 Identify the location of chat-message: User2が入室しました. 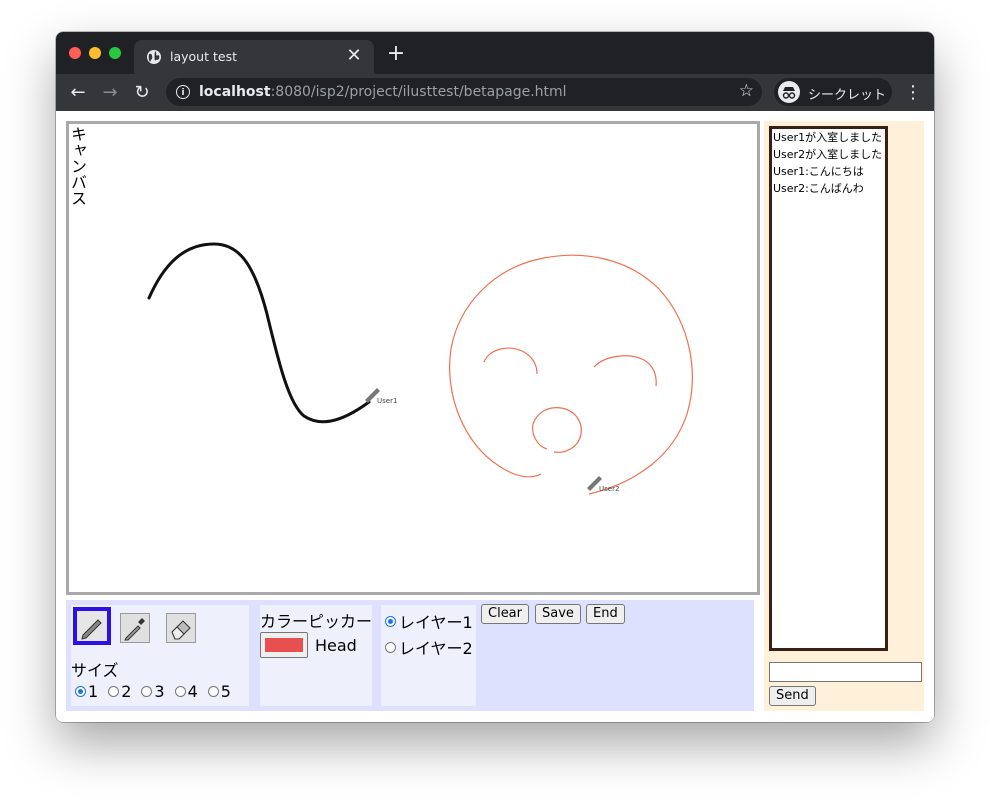
(828, 154).